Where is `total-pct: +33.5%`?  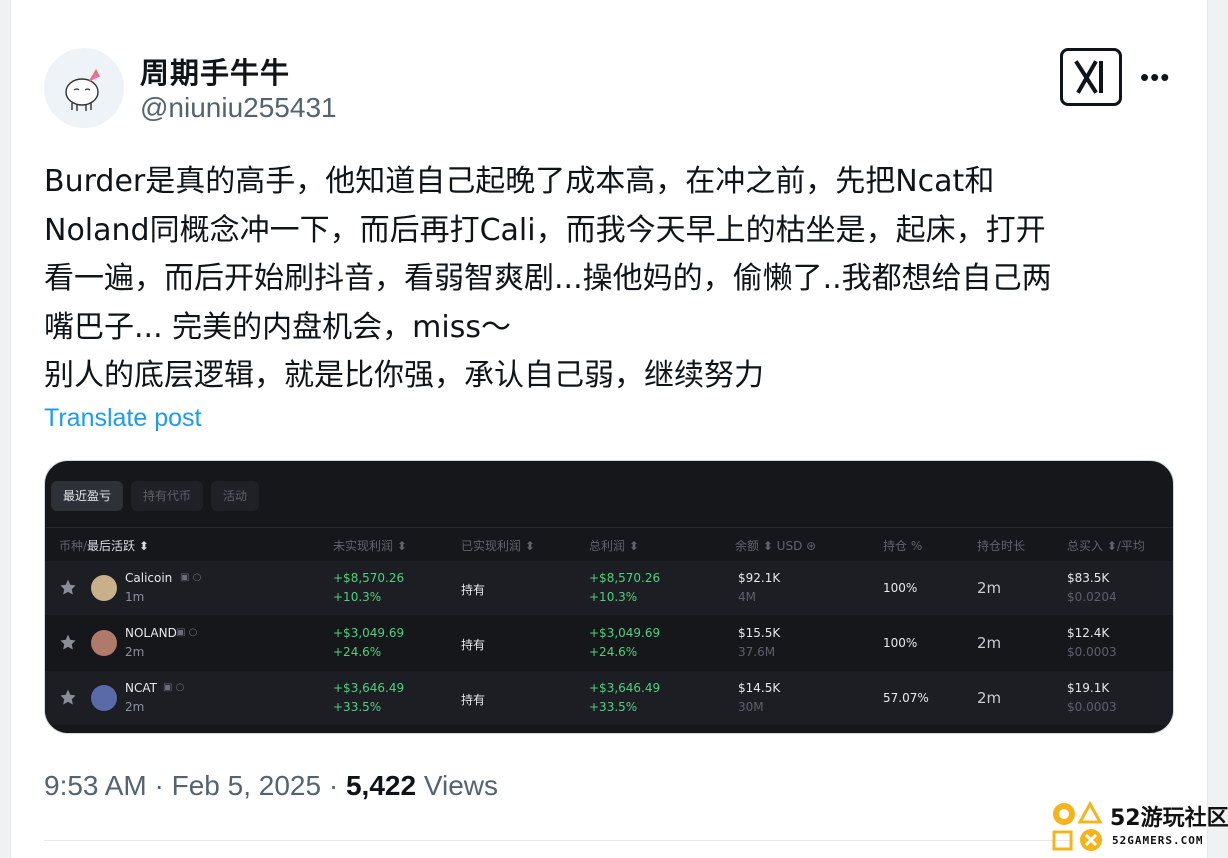 total-pct: +33.5% is located at coordinates (613, 707).